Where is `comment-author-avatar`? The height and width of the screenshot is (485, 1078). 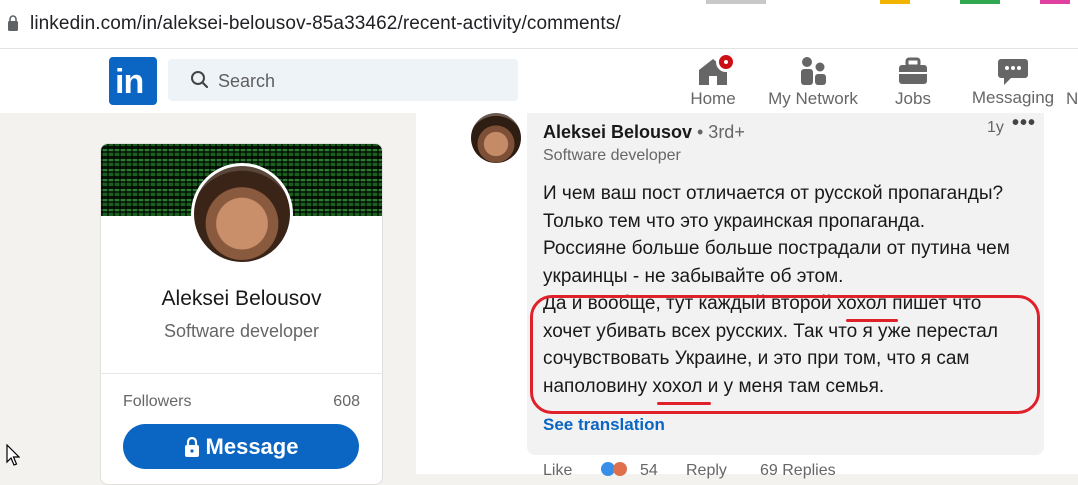
comment-author-avatar is located at coordinates (496, 138).